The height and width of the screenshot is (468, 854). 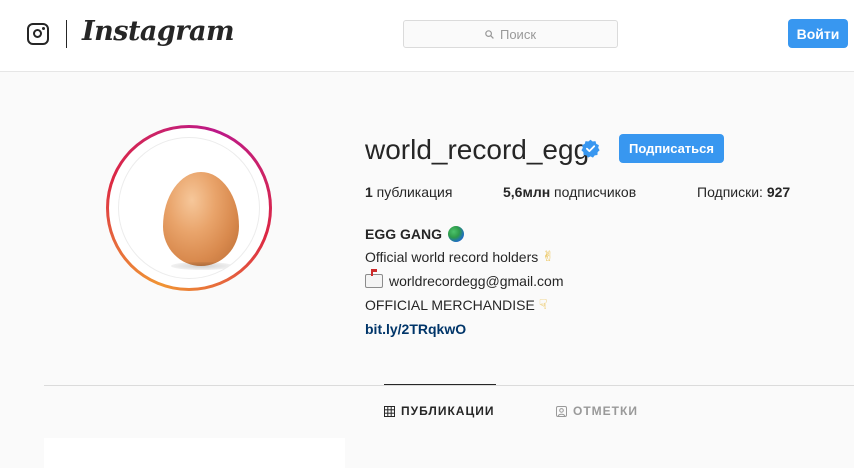 I want to click on instagram-wordmark: Instagram, so click(x=158, y=31).